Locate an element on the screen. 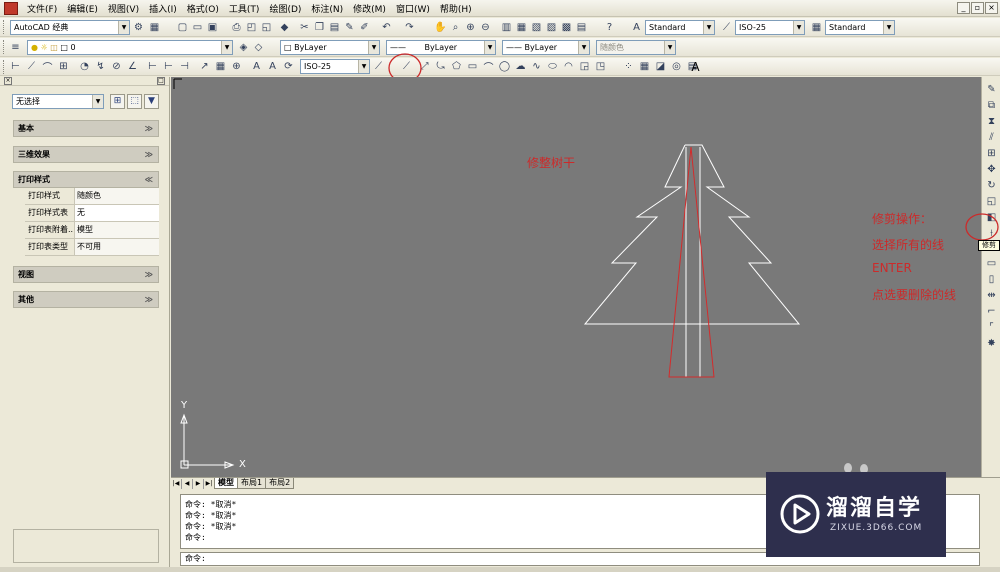 The width and height of the screenshot is (1000, 572). section-basic: 基本 ≫ is located at coordinates (86, 128).